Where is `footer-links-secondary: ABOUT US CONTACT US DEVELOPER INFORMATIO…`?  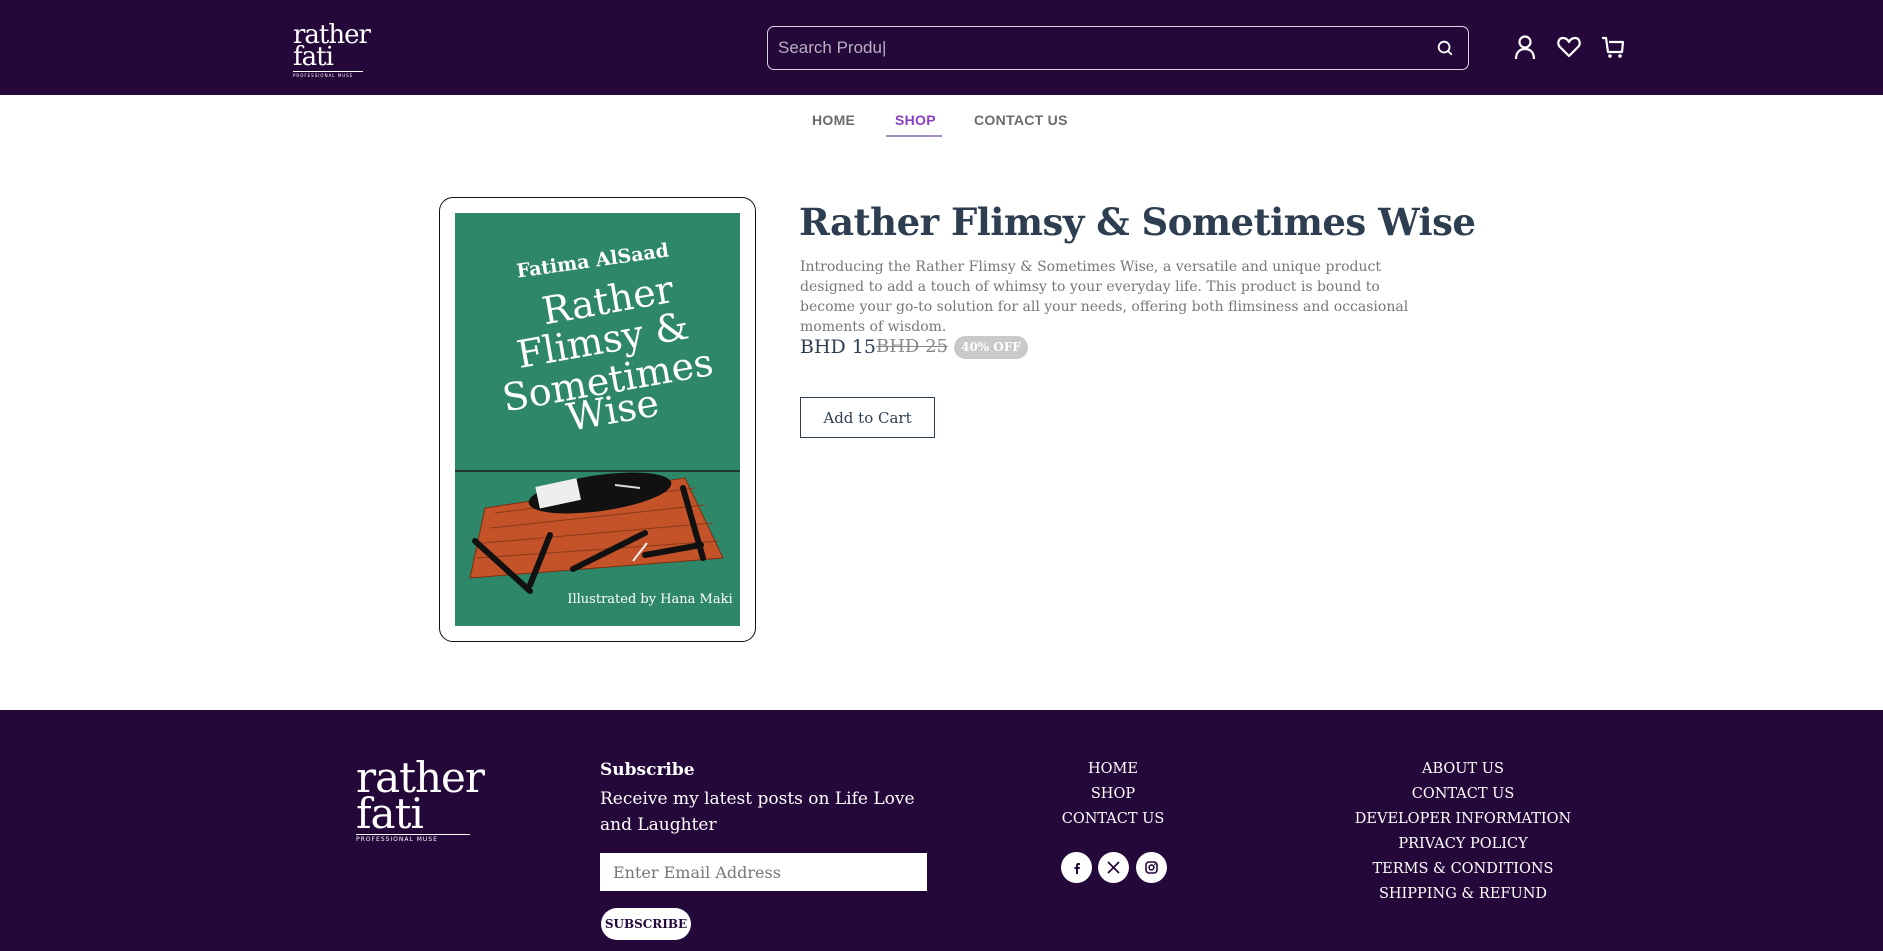
footer-links-secondary: ABOUT US CONTACT US DEVELOPER INFORMATIO… is located at coordinates (1463, 832).